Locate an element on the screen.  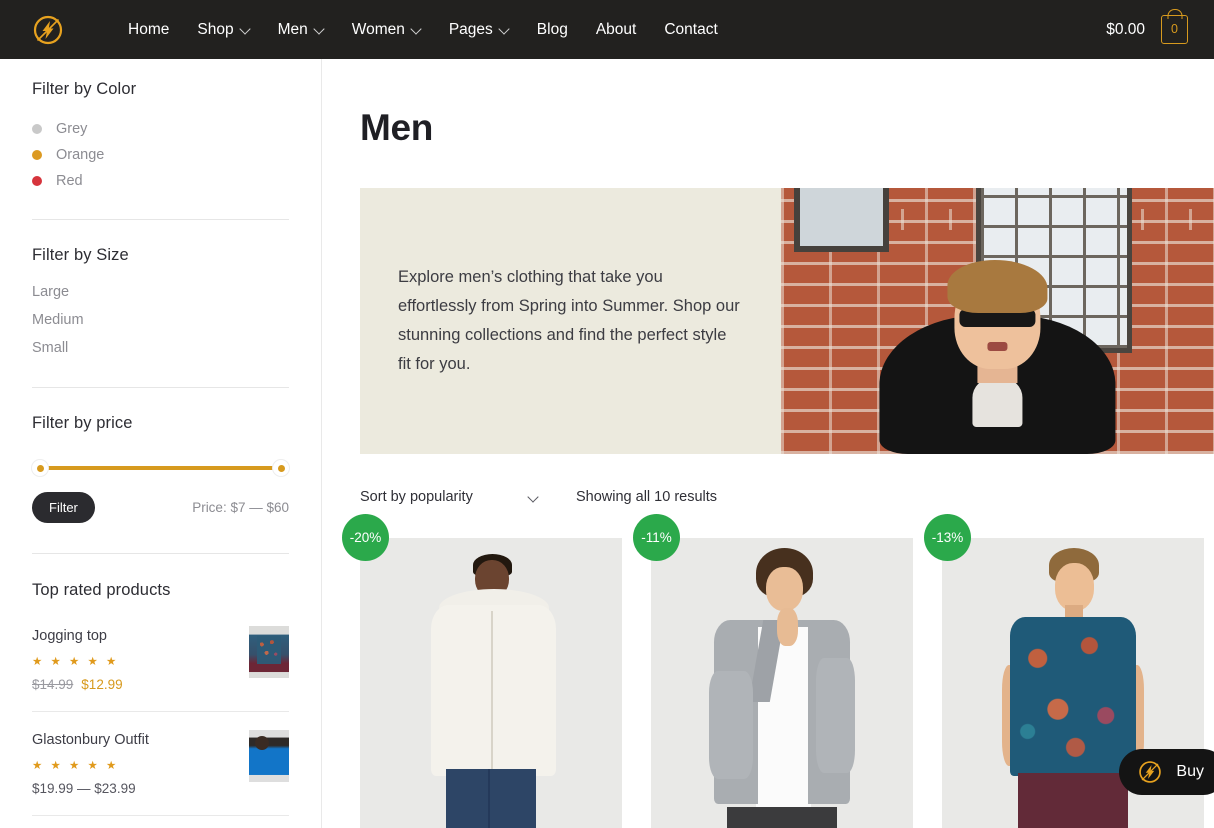
color-label: Red is located at coordinates (69, 181).